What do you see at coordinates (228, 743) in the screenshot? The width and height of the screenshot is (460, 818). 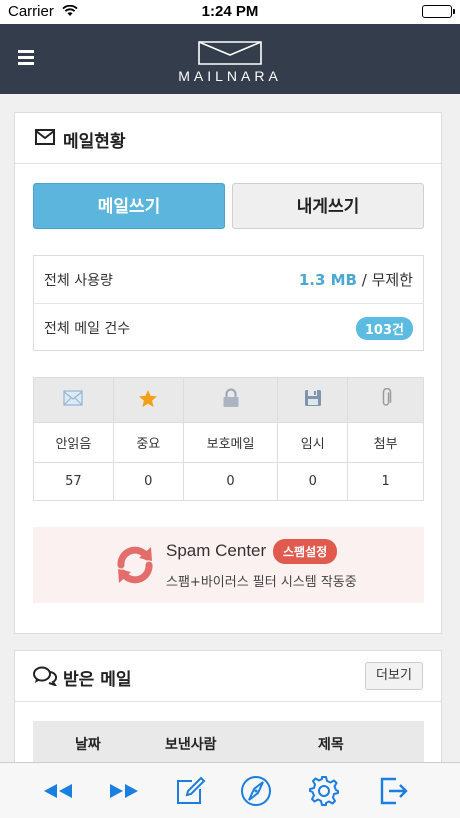 I see `inbox-table-header: 날짜 보낸사람 제목` at bounding box center [228, 743].